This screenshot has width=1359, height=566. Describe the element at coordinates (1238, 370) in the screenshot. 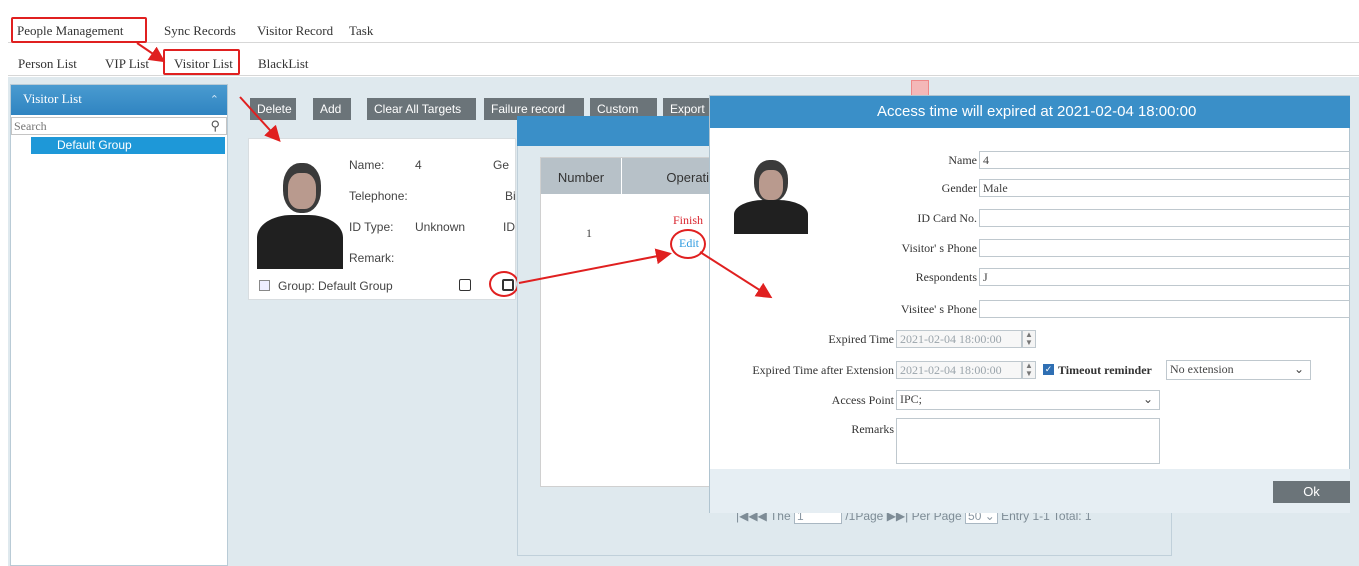

I see `extension-select: No extension ⌄` at that location.